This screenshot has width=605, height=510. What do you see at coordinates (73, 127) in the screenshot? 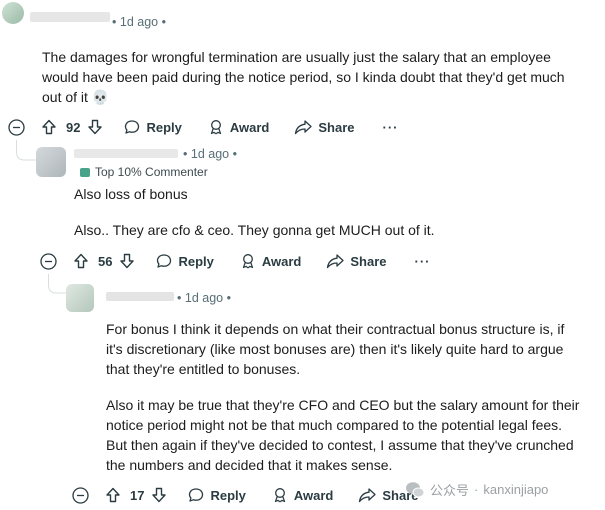
I see `vote-count: 92` at bounding box center [73, 127].